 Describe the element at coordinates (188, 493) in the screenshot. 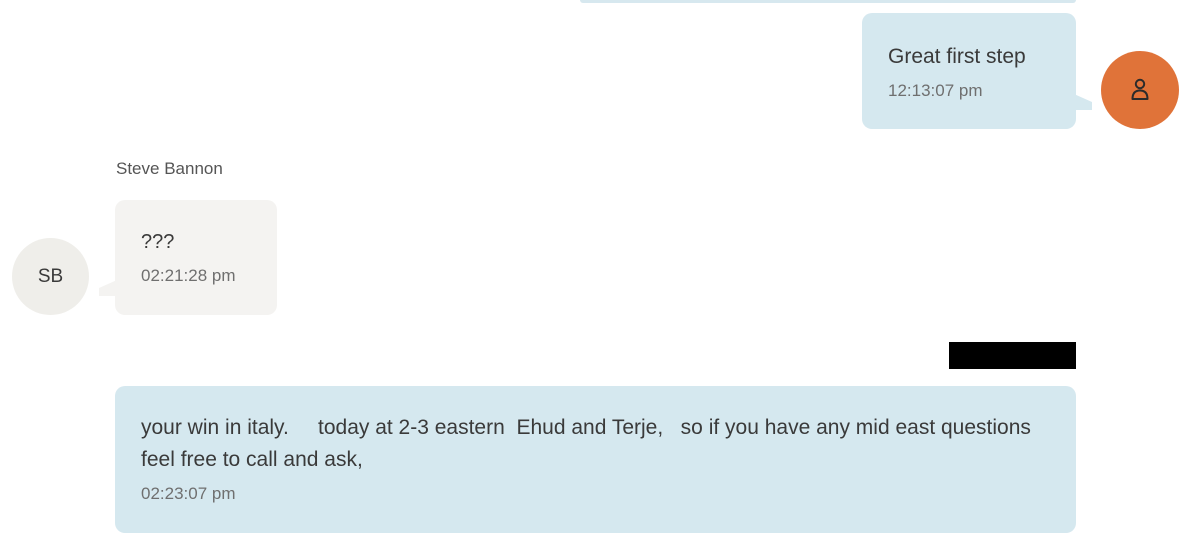

I see `message-timestamp: 02:23:07 pm` at that location.